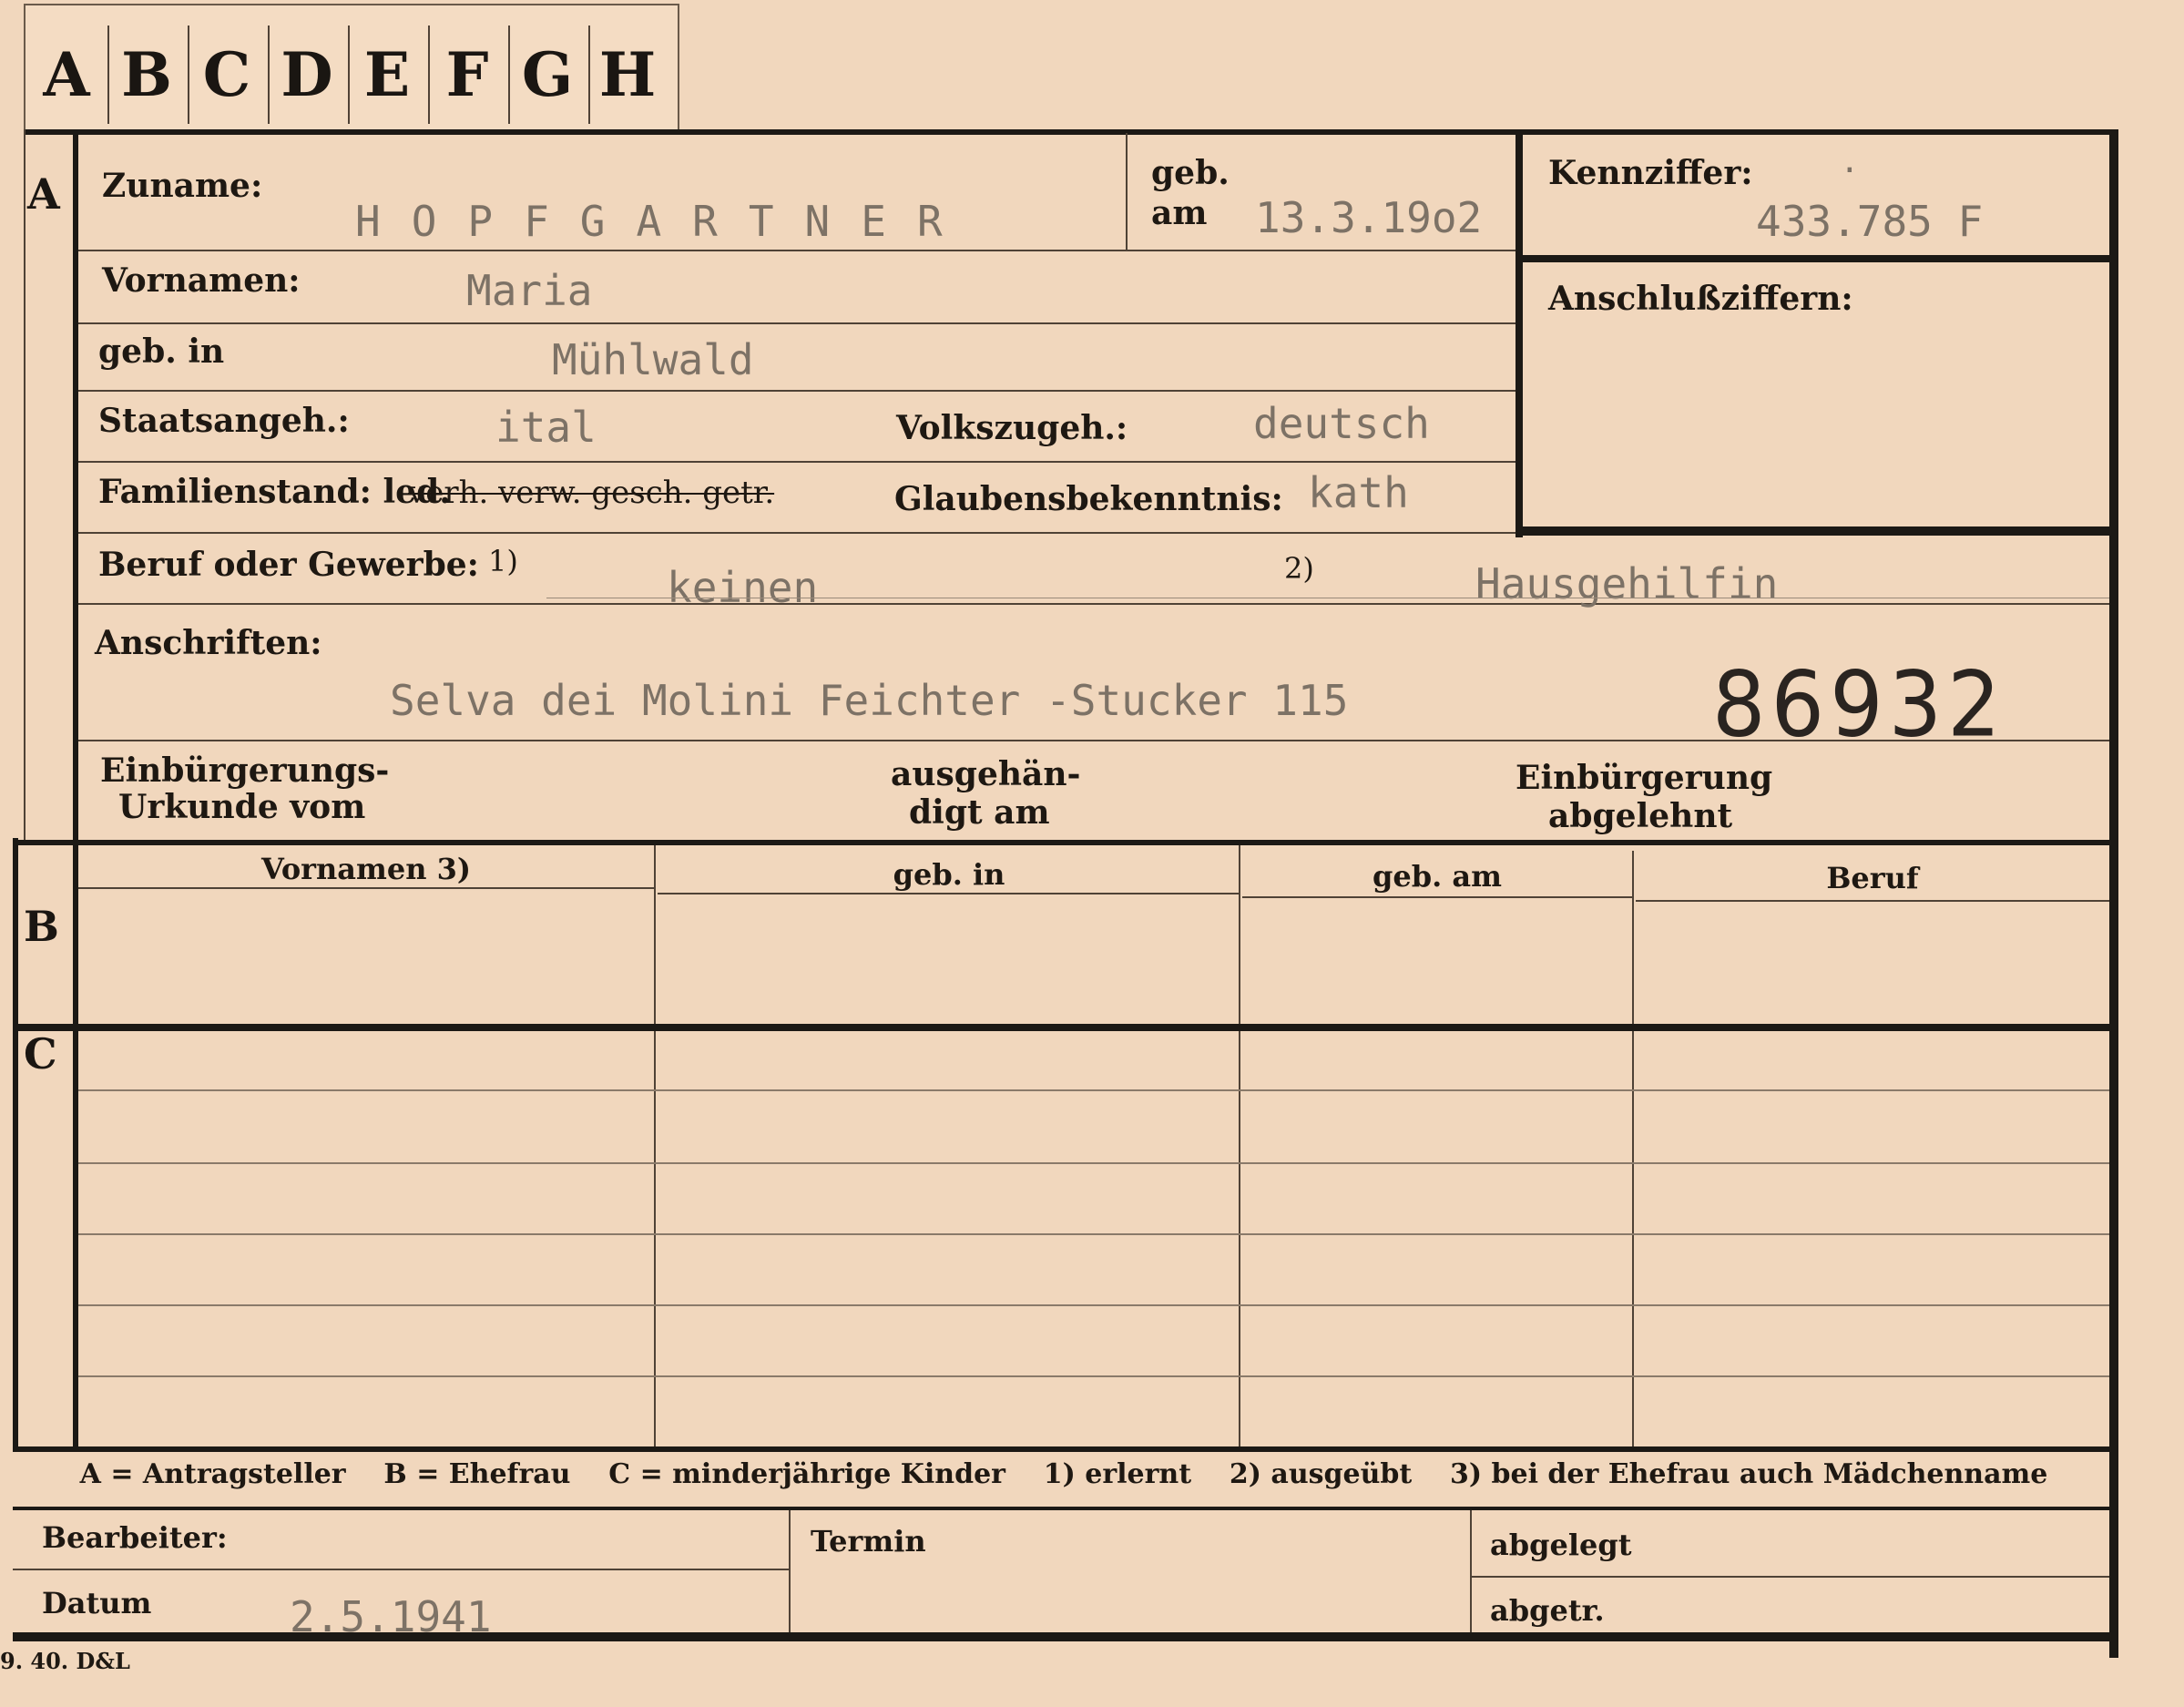 This screenshot has width=2184, height=1707. I want to click on legend-top-border, so click(1061, 1449).